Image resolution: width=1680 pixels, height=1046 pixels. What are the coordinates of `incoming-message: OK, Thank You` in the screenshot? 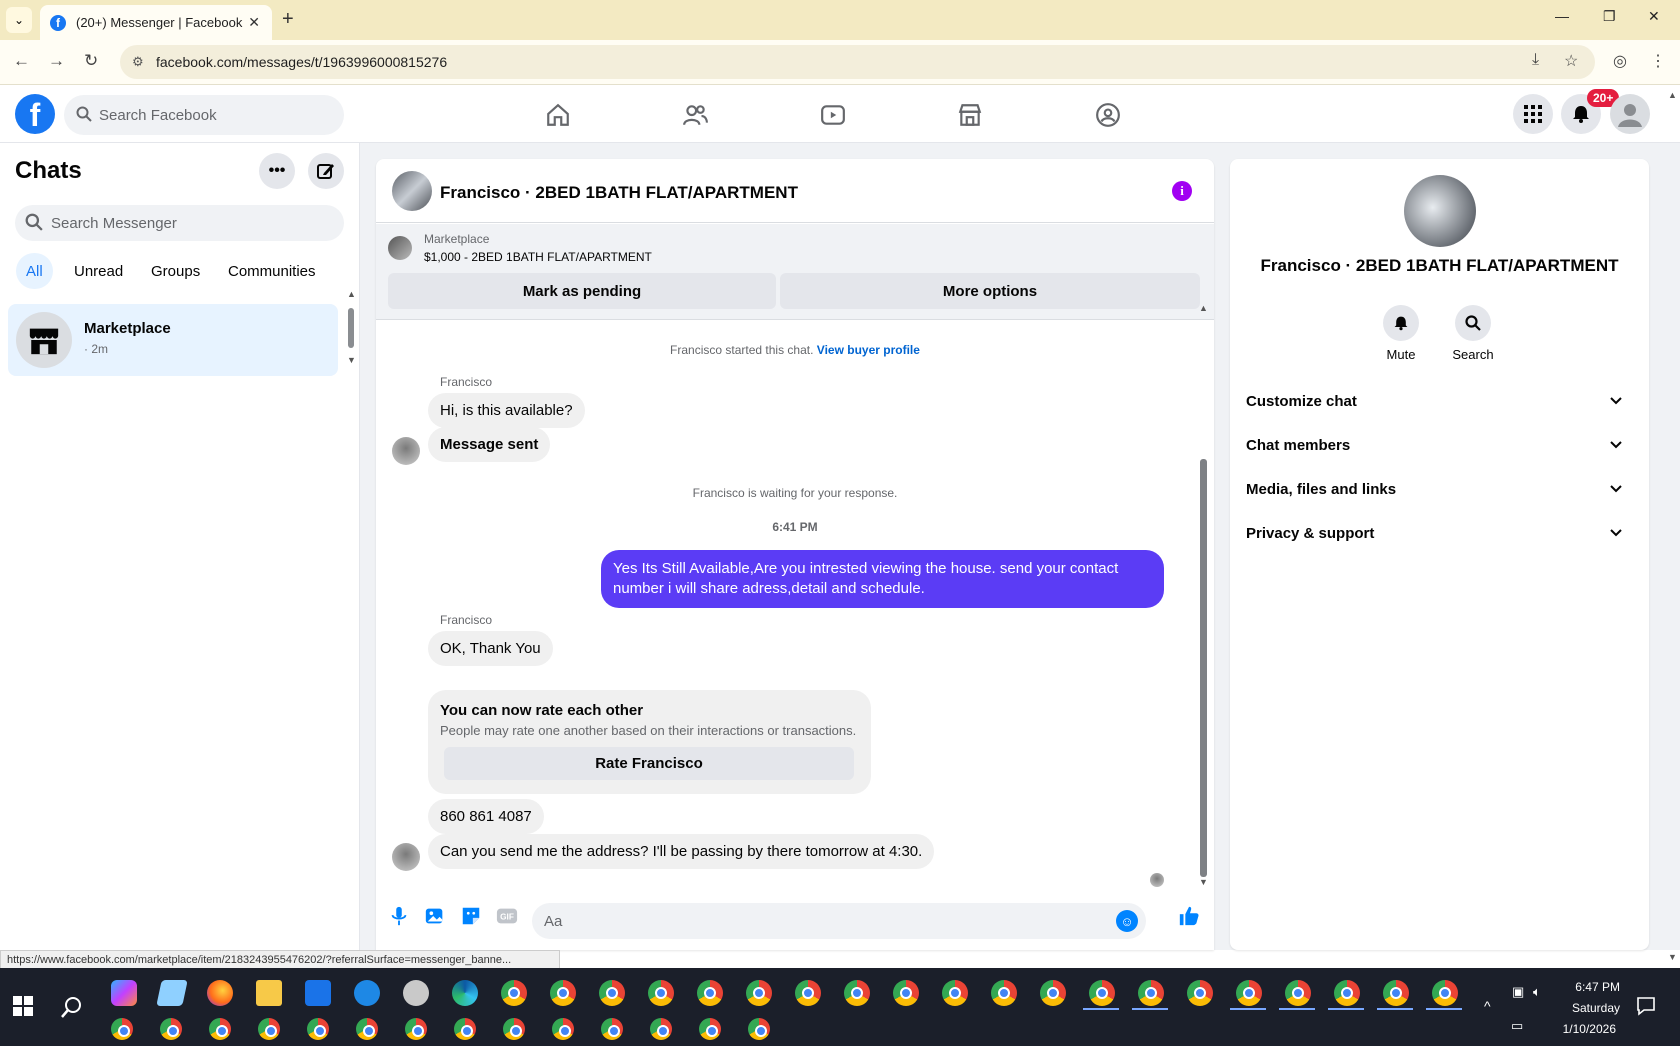 It's located at (490, 648).